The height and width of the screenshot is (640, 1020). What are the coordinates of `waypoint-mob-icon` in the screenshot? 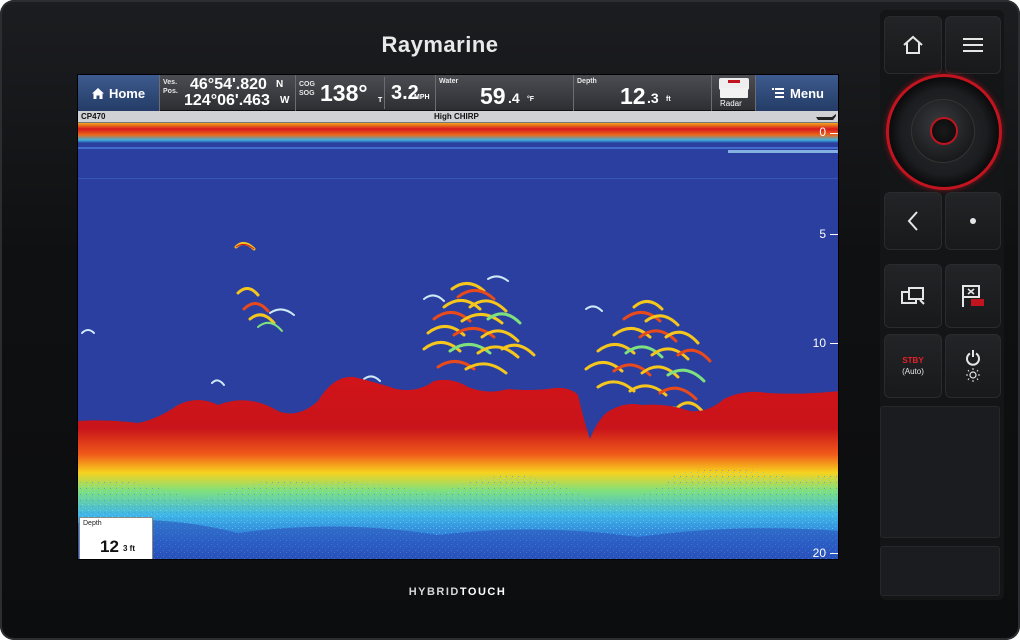 It's located at (973, 296).